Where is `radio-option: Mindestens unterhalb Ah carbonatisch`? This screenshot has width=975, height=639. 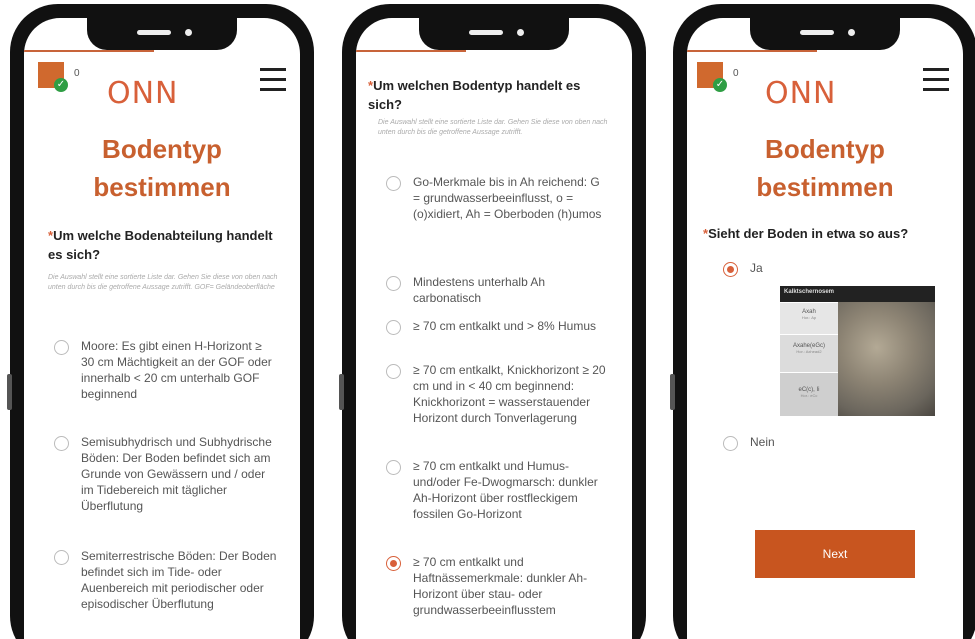 radio-option: Mindestens unterhalb Ah carbonatisch is located at coordinates (498, 290).